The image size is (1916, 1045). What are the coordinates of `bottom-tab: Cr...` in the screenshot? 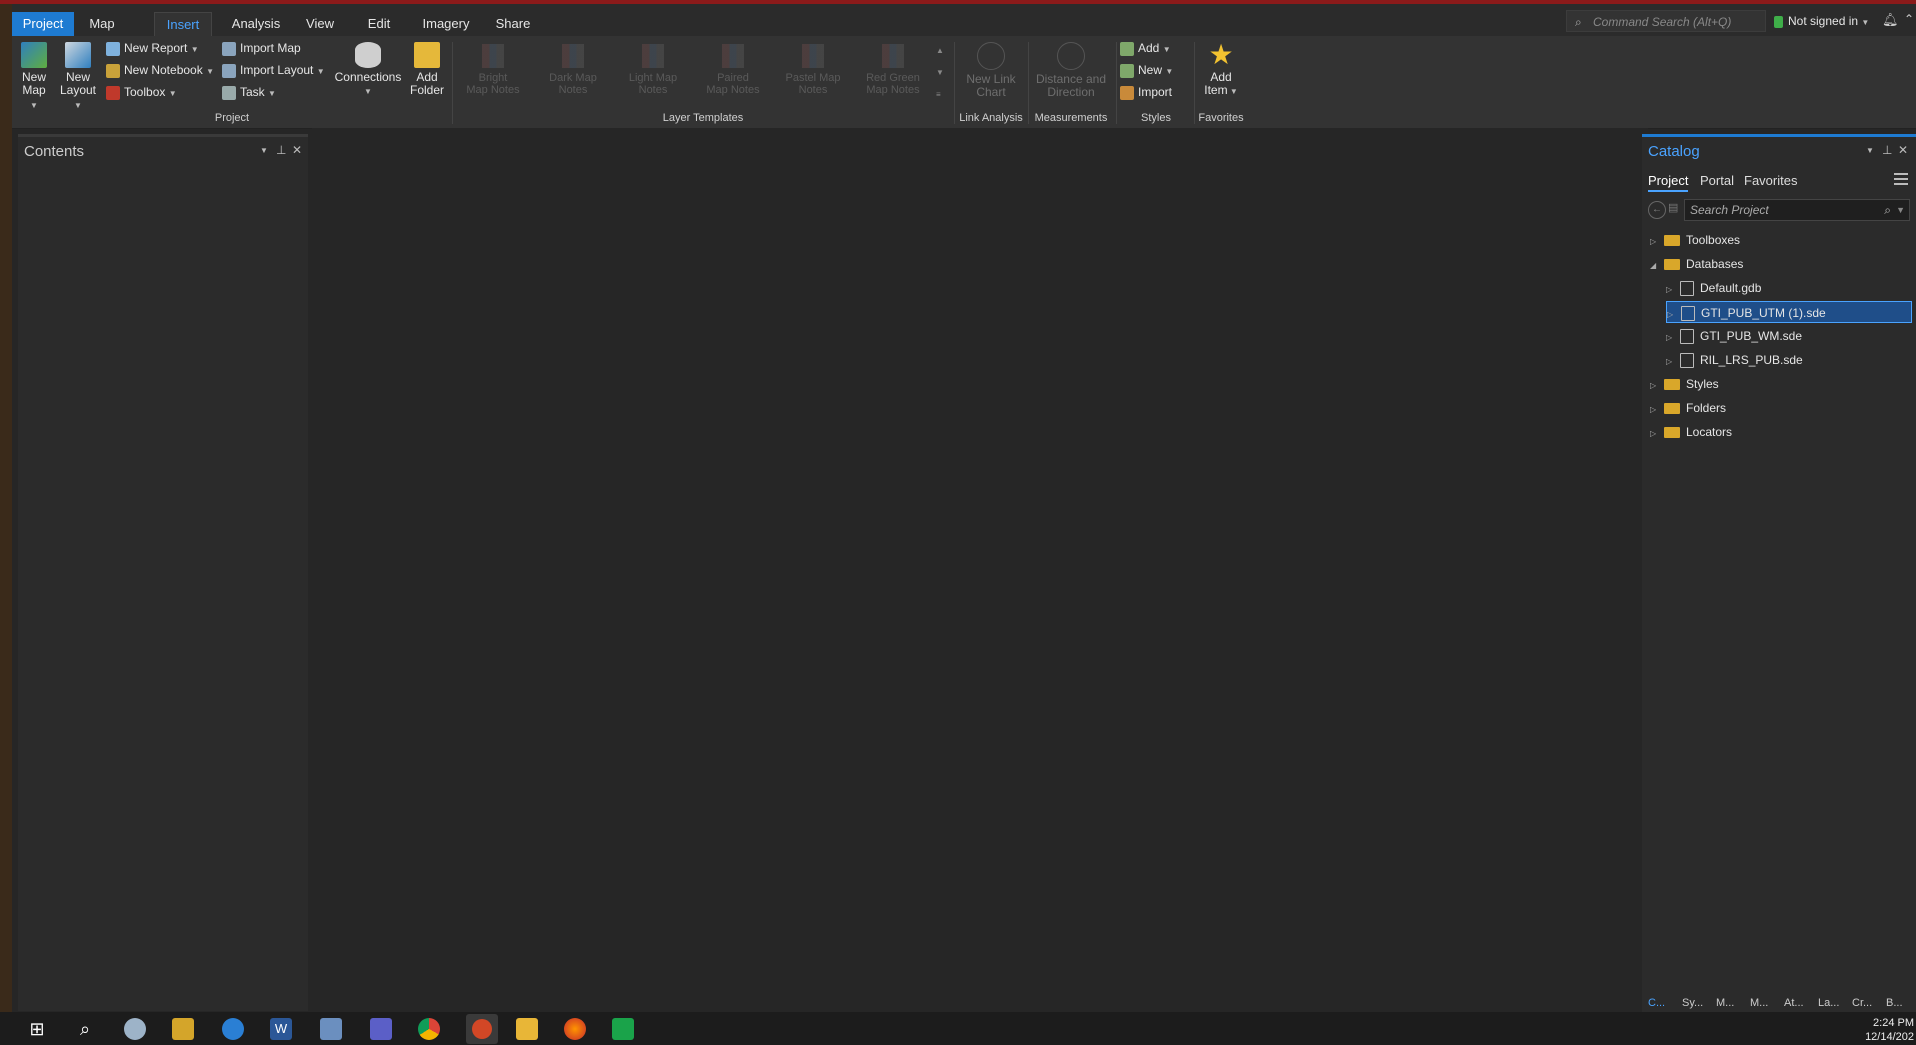 It's located at (1862, 1003).